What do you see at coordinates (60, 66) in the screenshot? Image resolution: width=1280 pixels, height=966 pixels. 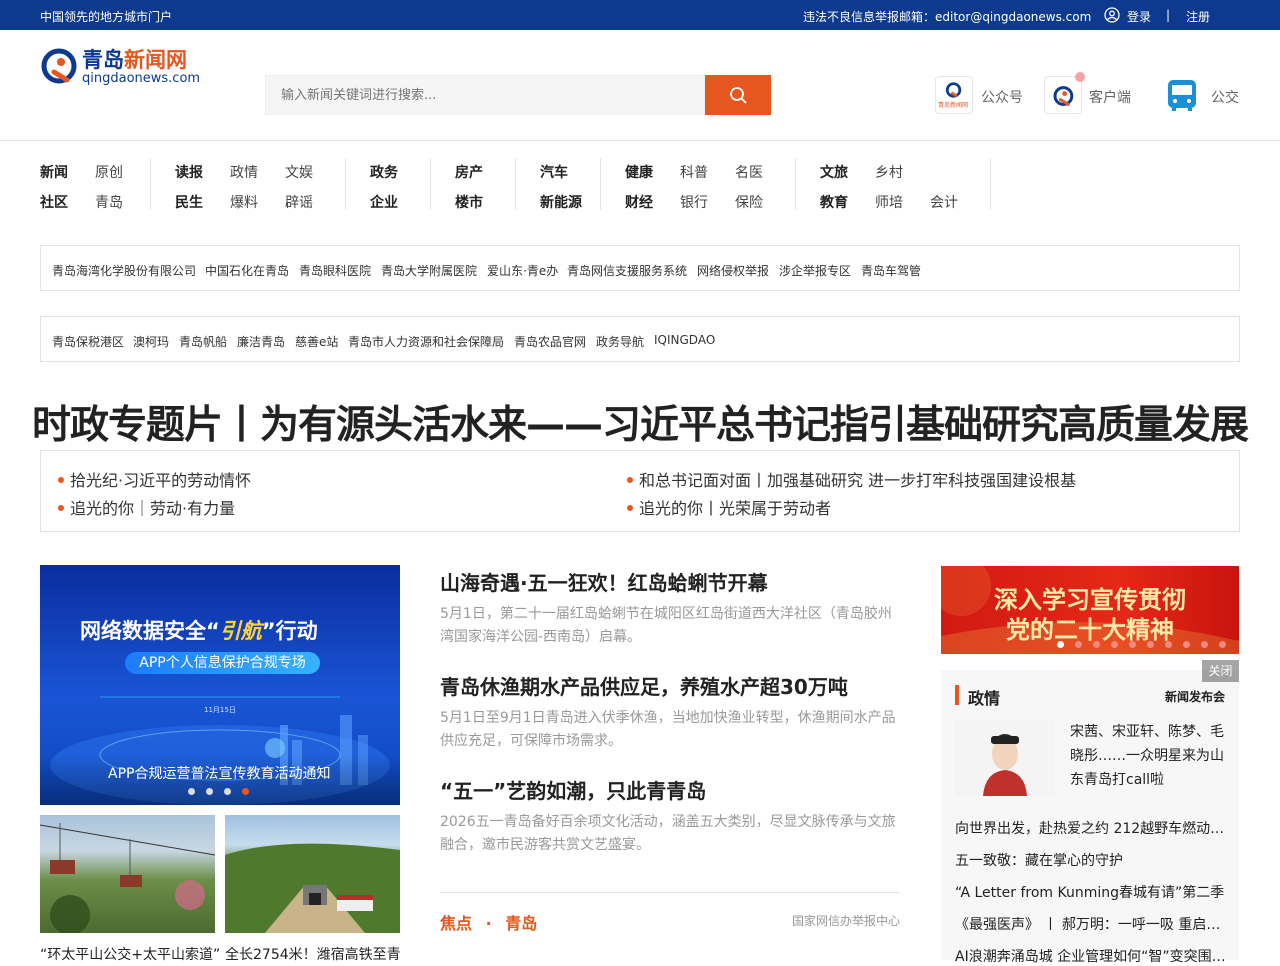 I see `logo-icon` at bounding box center [60, 66].